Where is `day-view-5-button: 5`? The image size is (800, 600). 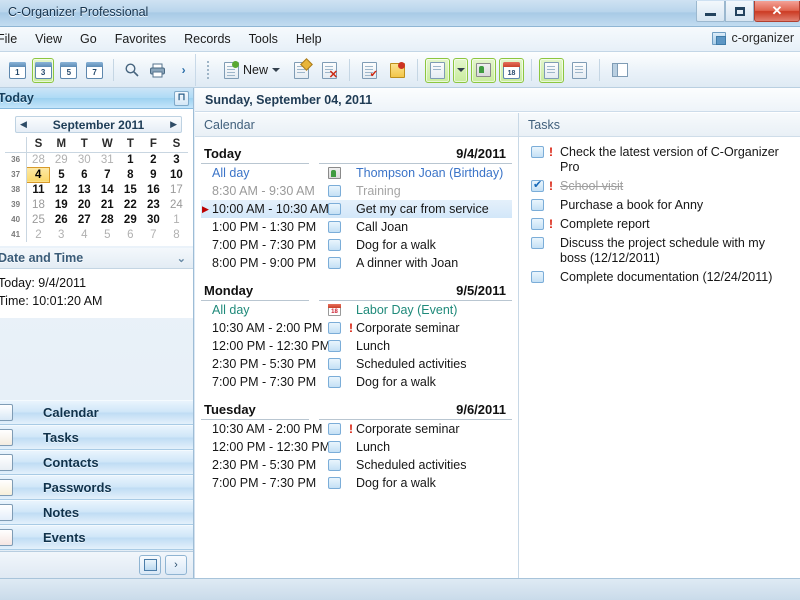 day-view-5-button: 5 is located at coordinates (68, 70).